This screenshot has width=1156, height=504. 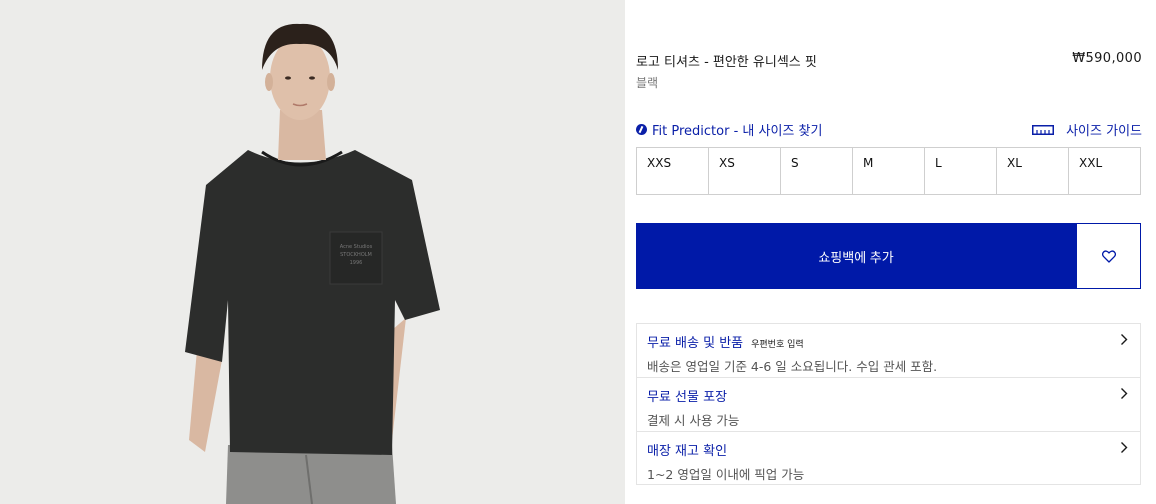 What do you see at coordinates (726, 474) in the screenshot?
I see `accordion-description: 1~2 영업일 이내에 픽업 가능` at bounding box center [726, 474].